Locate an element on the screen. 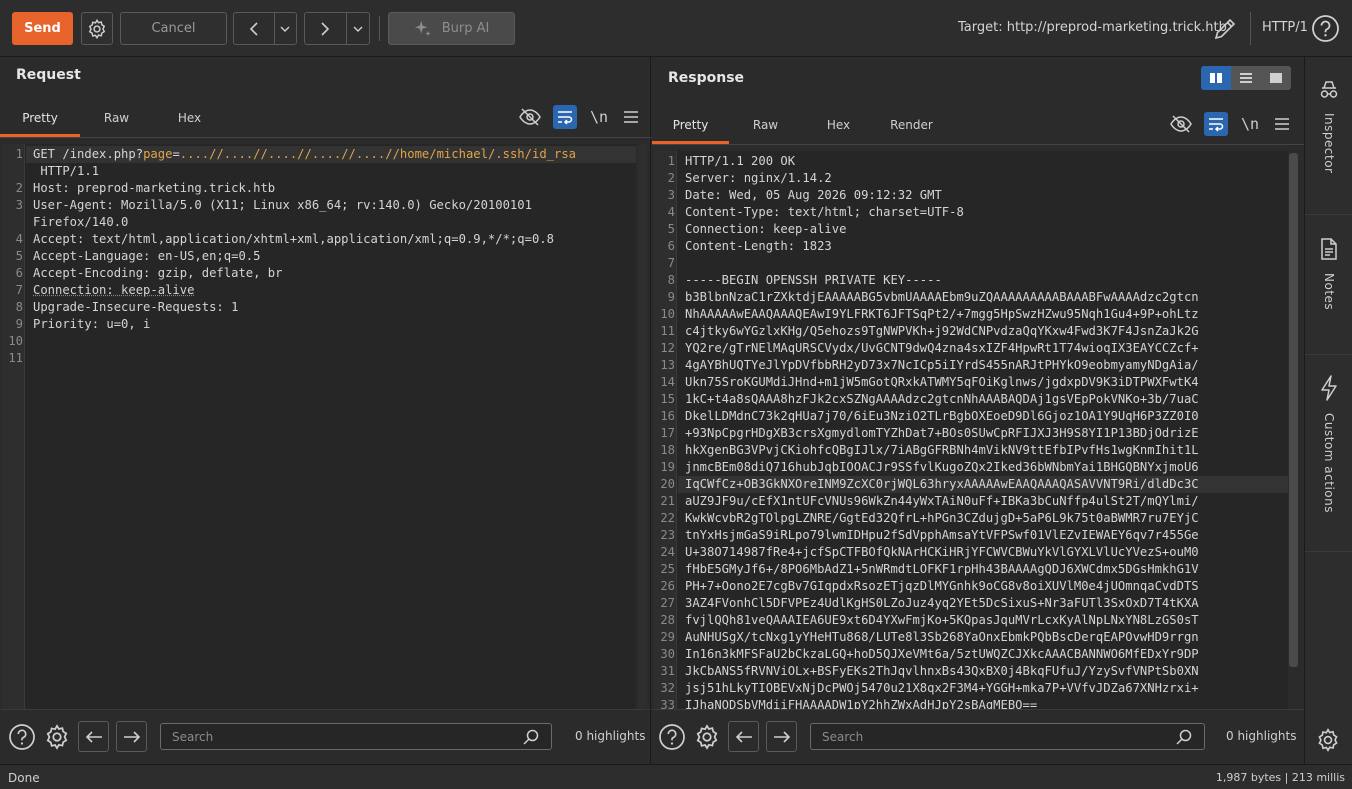  chevron-left-icon is located at coordinates (254, 29).